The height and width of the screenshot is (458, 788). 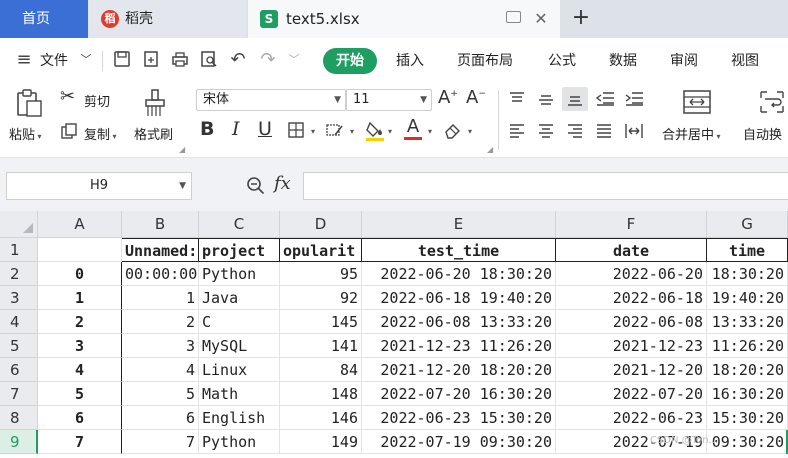 I want to click on formula-input, so click(x=545, y=186).